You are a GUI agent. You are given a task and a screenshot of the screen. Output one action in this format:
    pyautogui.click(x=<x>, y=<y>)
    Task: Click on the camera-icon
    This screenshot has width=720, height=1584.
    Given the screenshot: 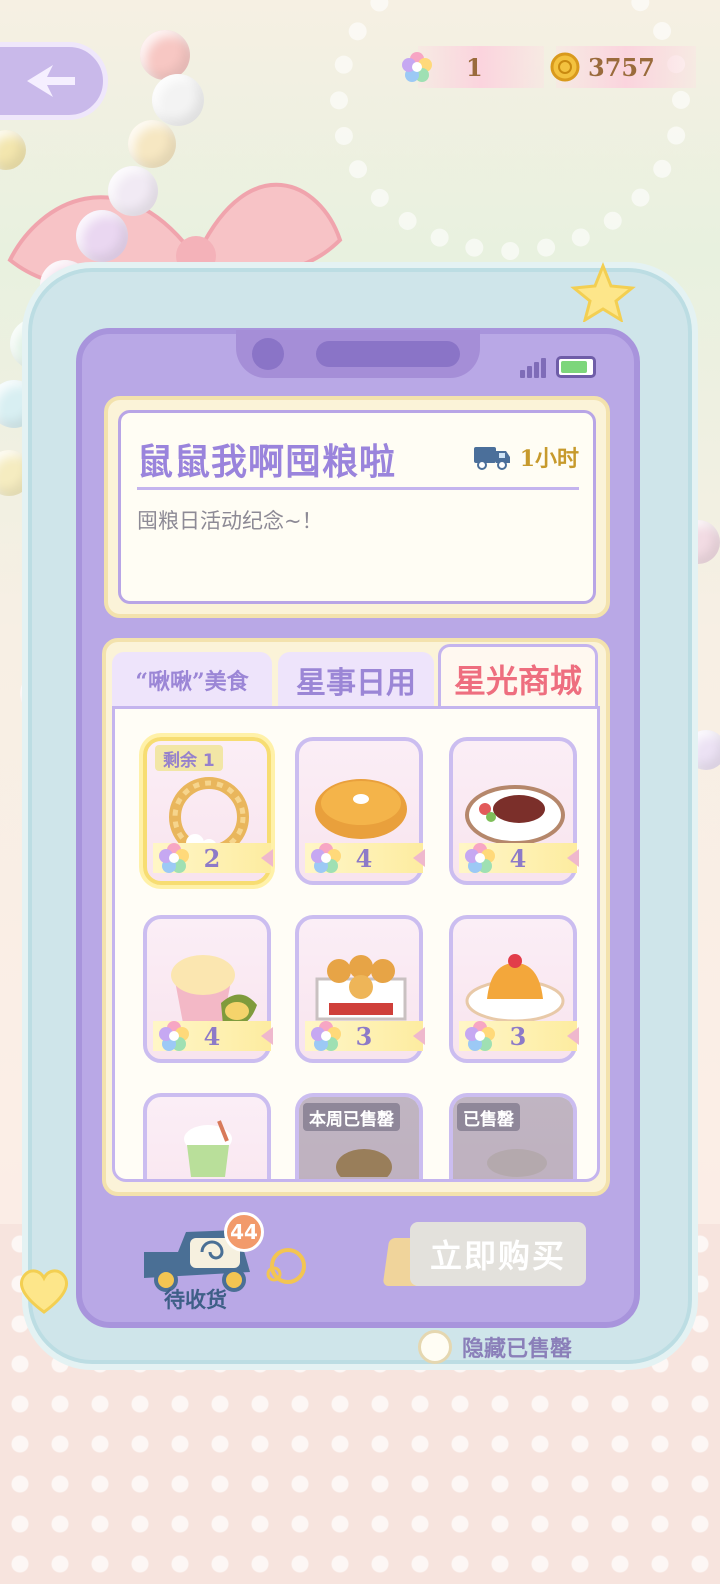 What is the action you would take?
    pyautogui.click(x=268, y=354)
    